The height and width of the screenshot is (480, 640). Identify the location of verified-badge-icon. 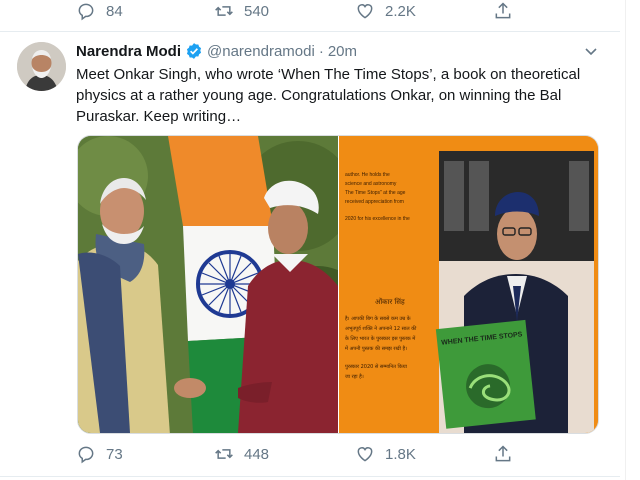
(194, 51).